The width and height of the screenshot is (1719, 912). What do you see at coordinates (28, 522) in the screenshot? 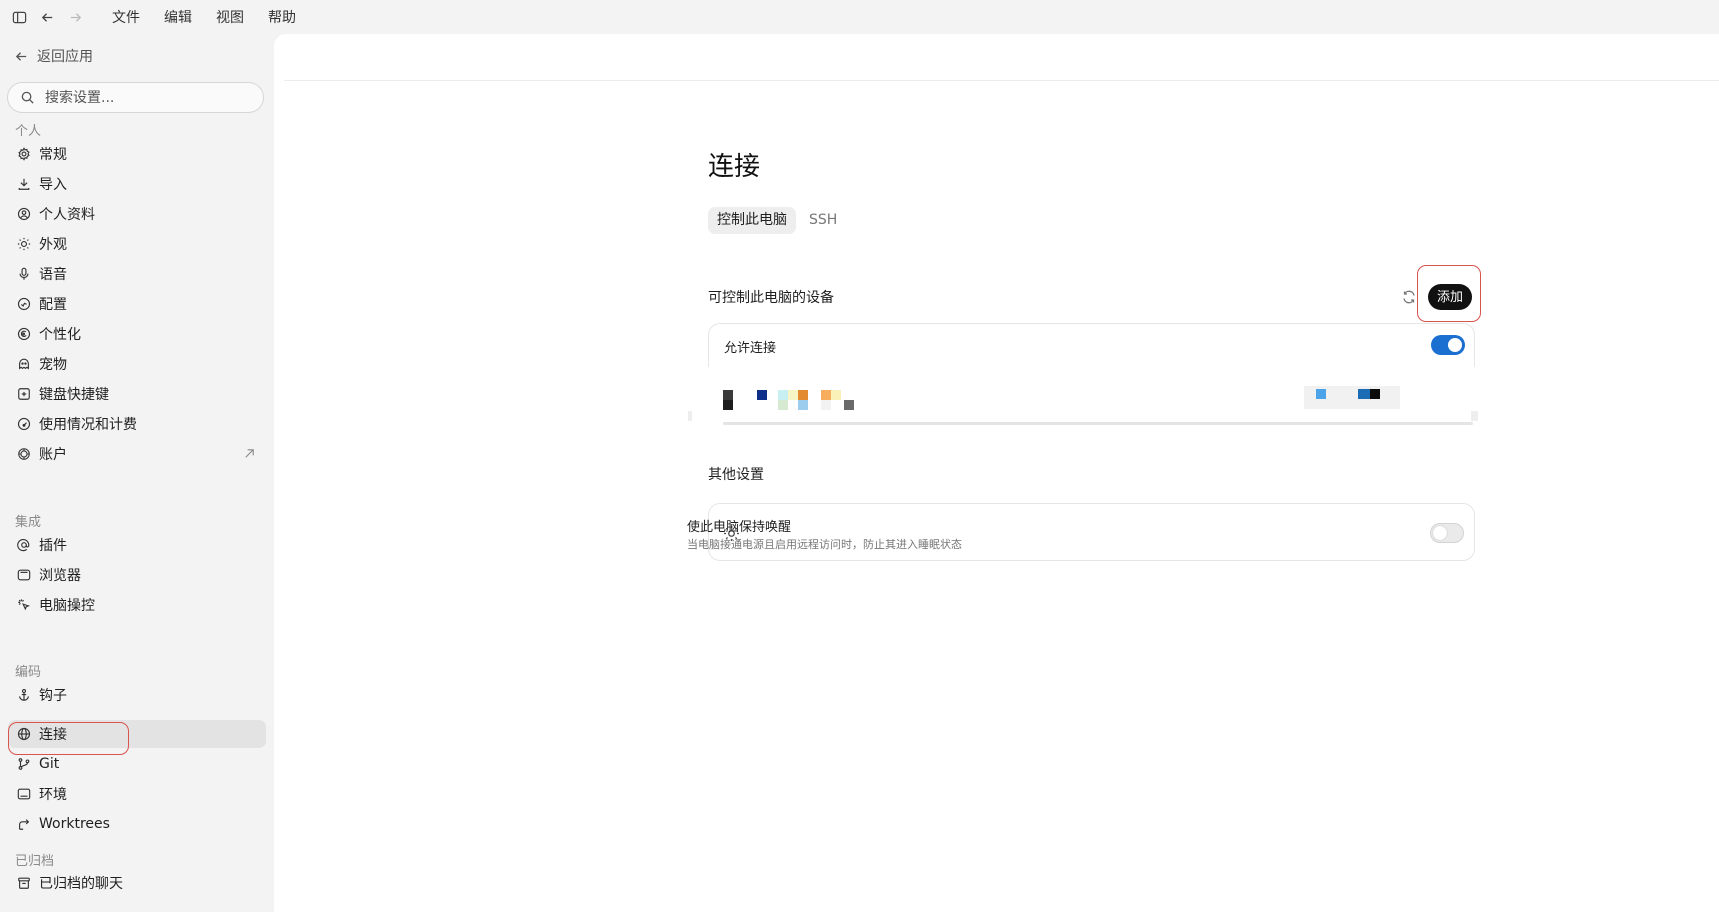
I see `section-title-integrations: 集成` at bounding box center [28, 522].